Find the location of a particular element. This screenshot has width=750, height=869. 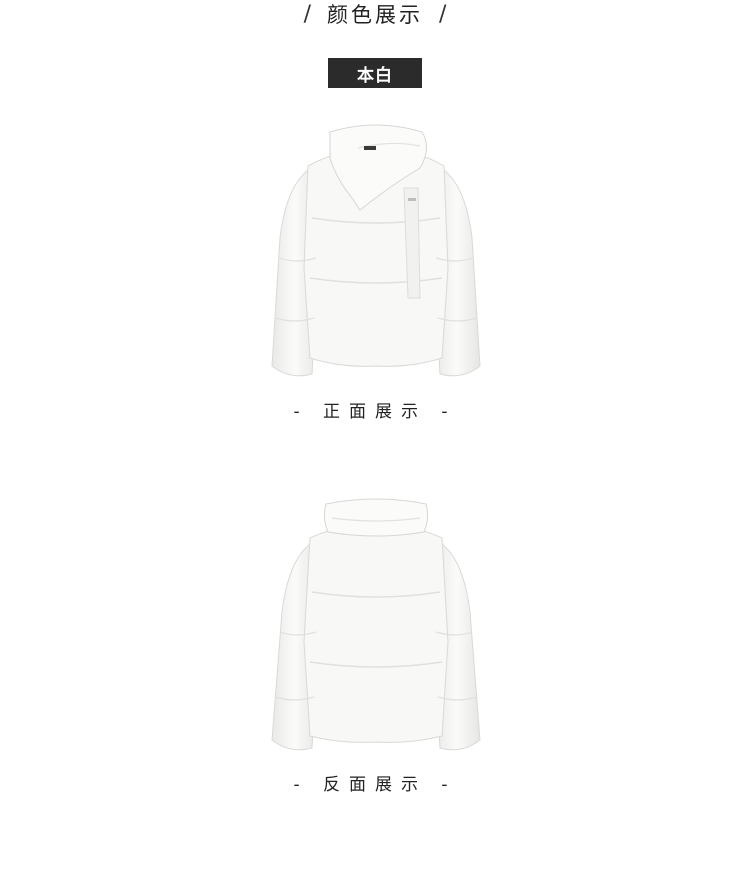

section-title-text: 颜色展示 is located at coordinates (375, 15).